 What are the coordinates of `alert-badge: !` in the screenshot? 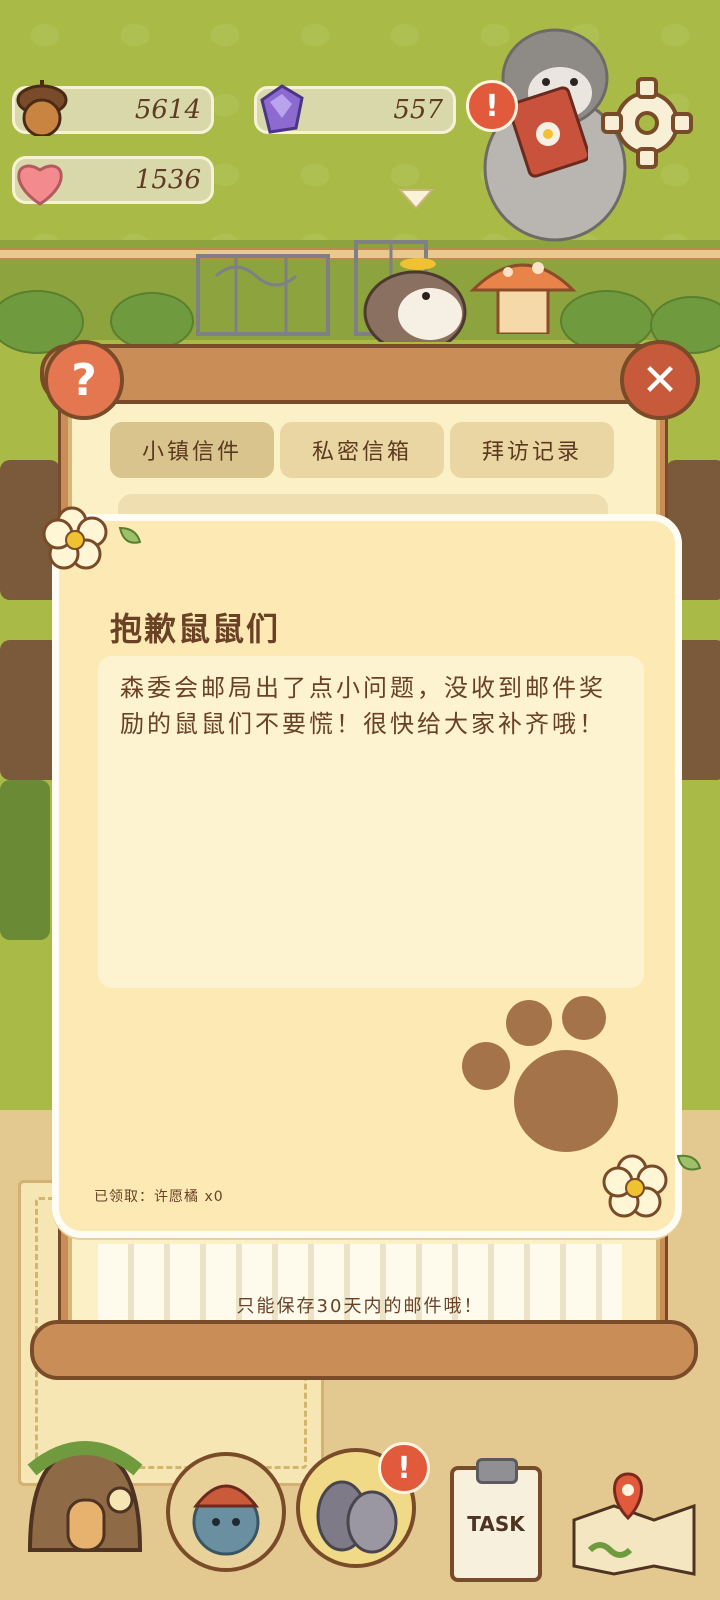 It's located at (492, 106).